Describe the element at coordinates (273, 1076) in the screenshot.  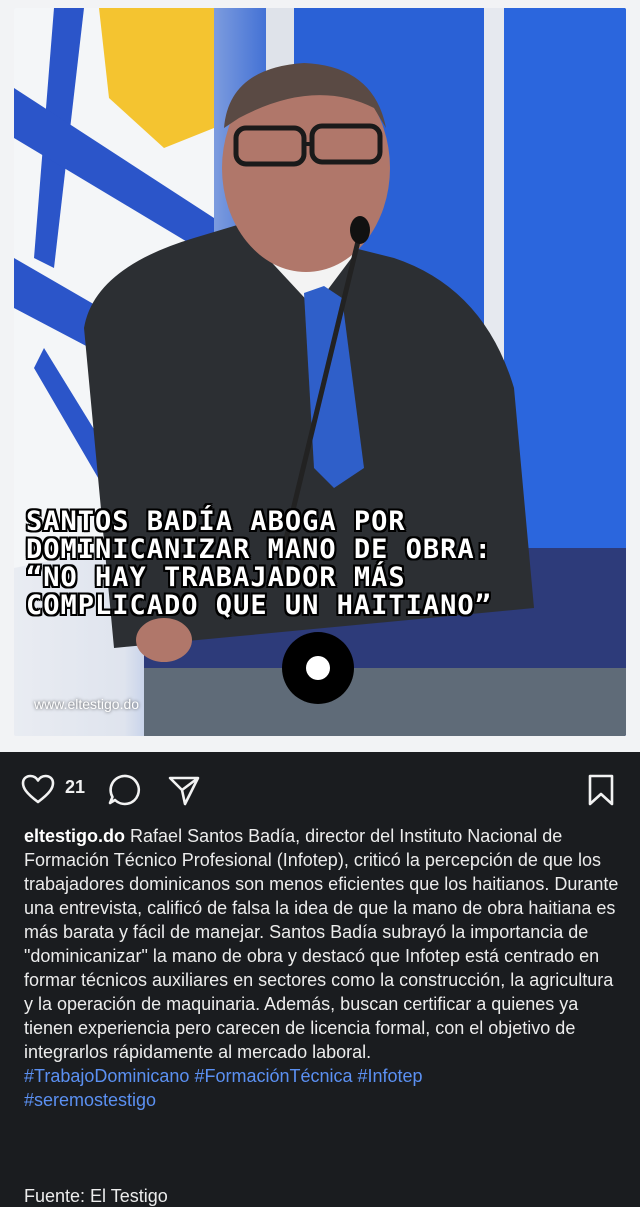
I see `hashtag: #FormaciónTécnica` at that location.